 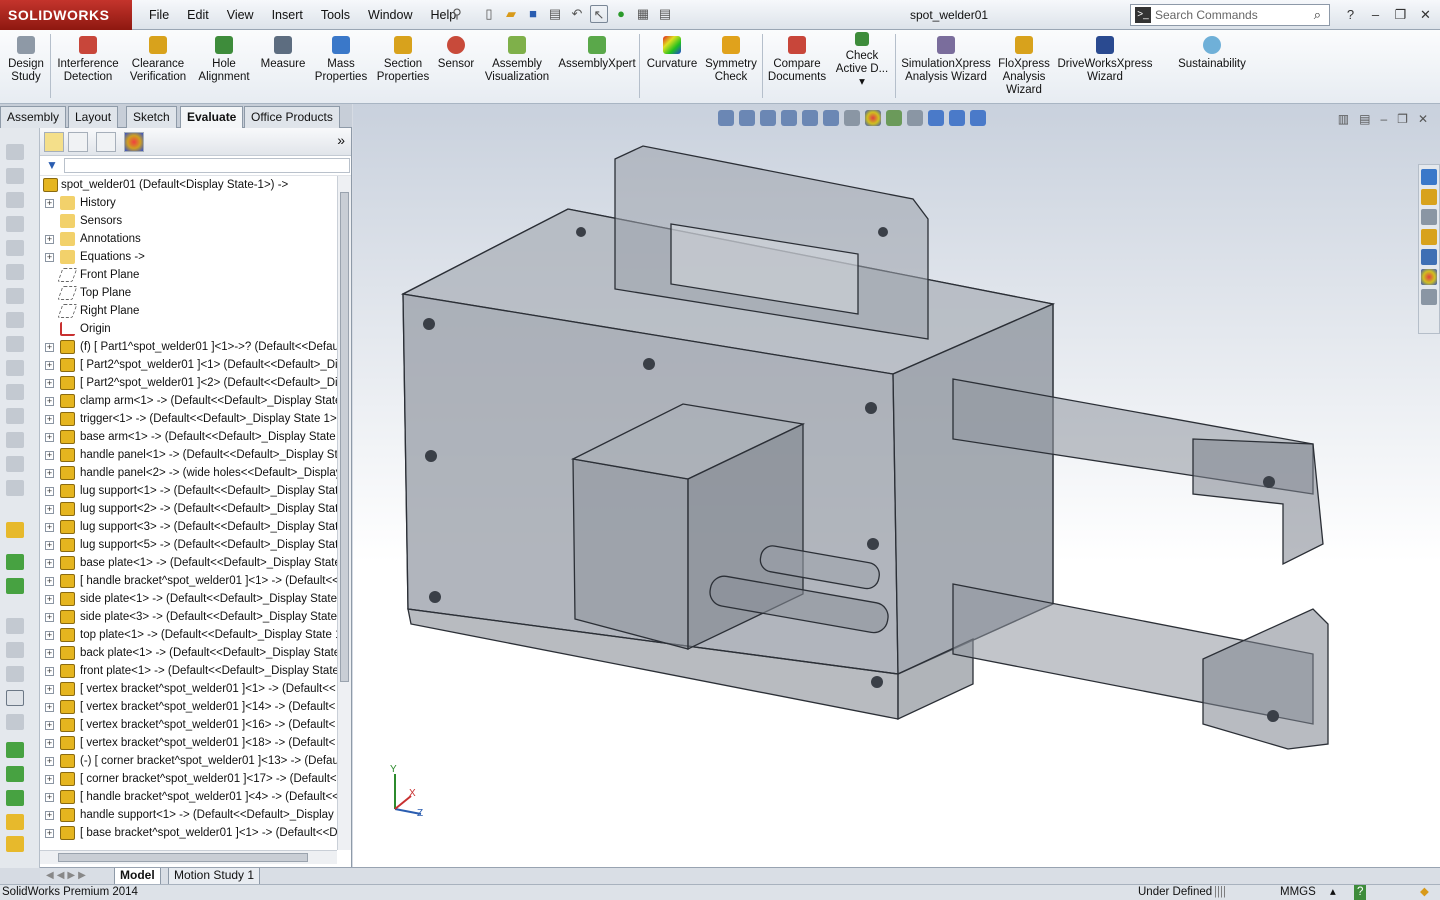 I want to click on appearances-icon, so click(x=1429, y=277).